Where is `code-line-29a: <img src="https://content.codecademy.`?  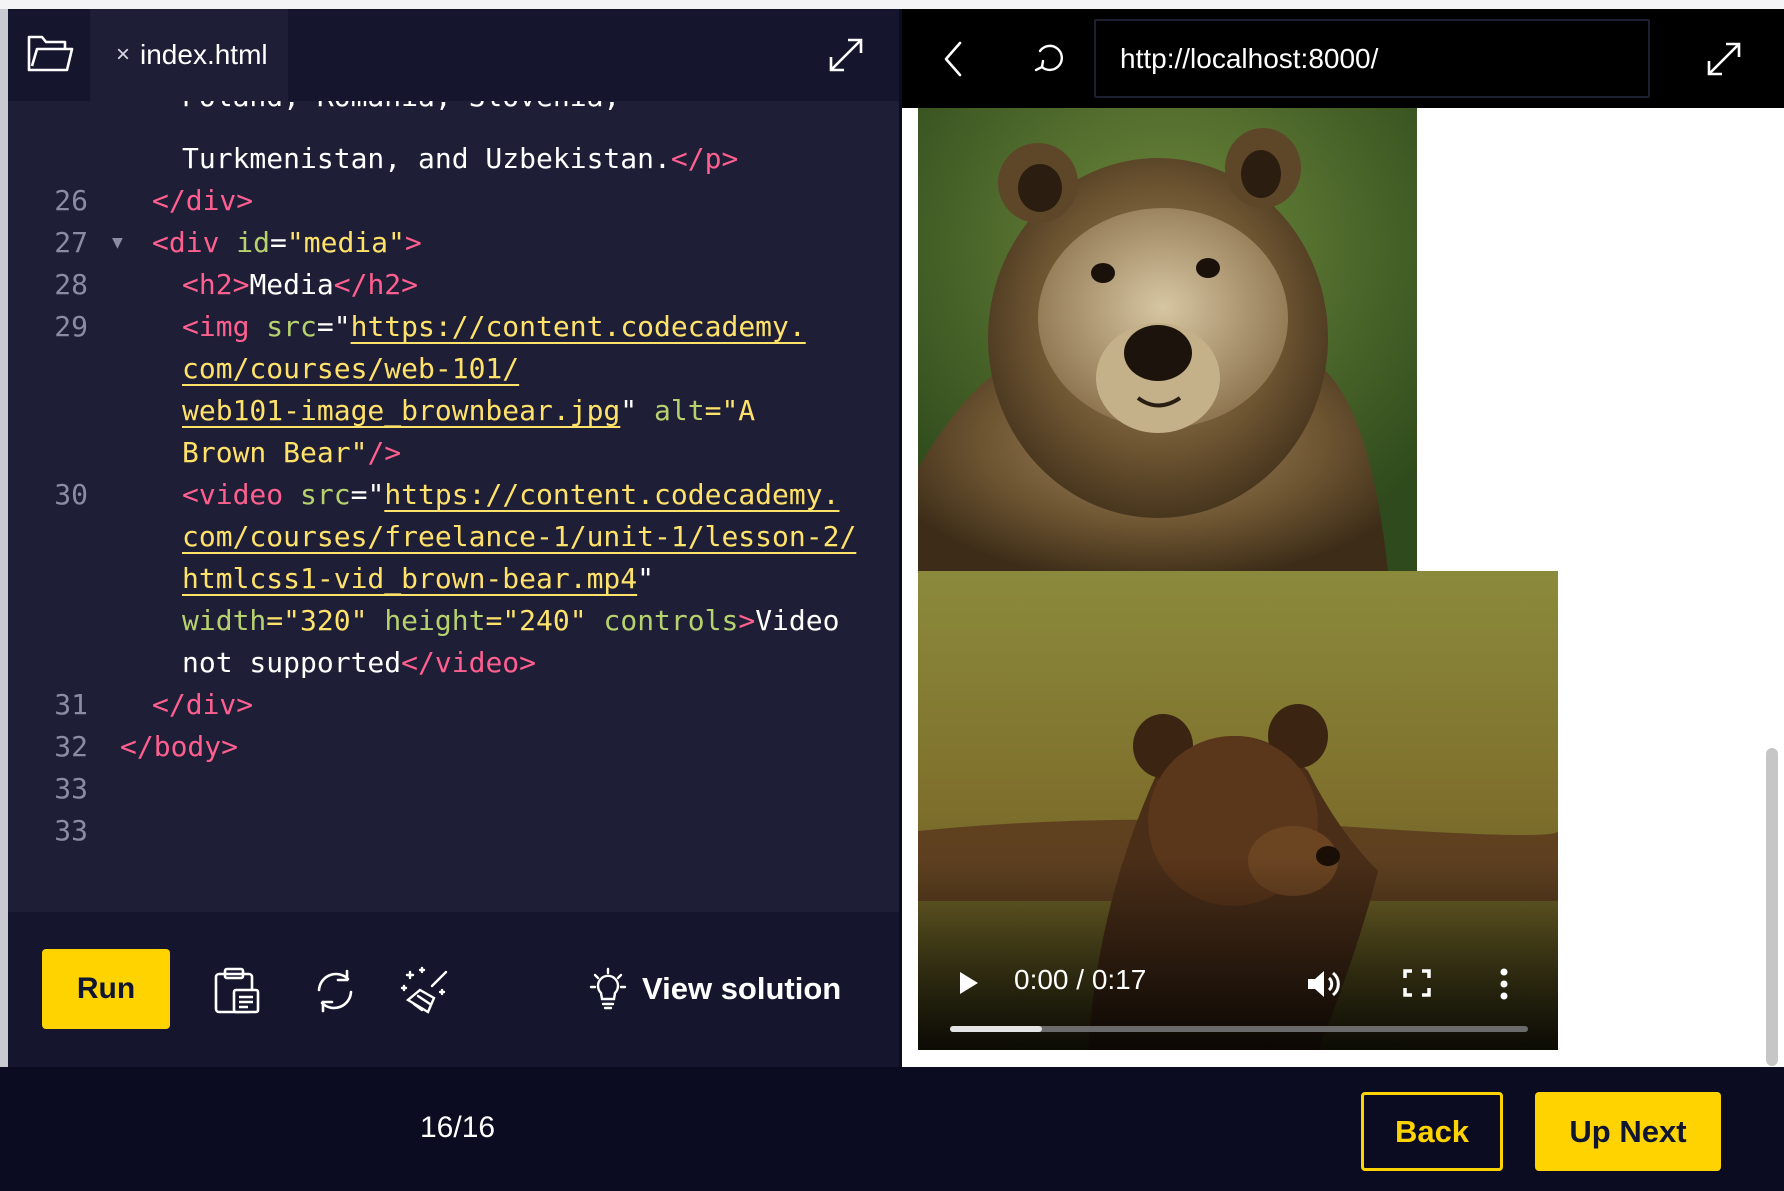
code-line-29a: <img src="https://content.codecademy. is located at coordinates (494, 326).